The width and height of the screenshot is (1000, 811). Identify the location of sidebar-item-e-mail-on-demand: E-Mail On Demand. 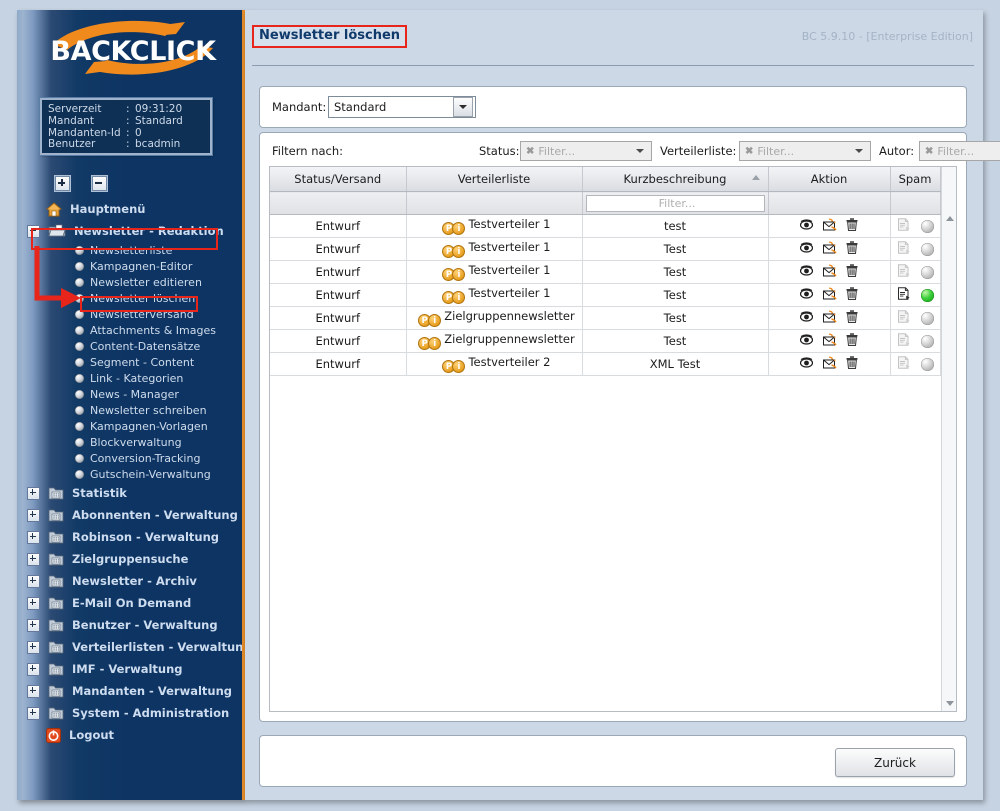
(131, 603).